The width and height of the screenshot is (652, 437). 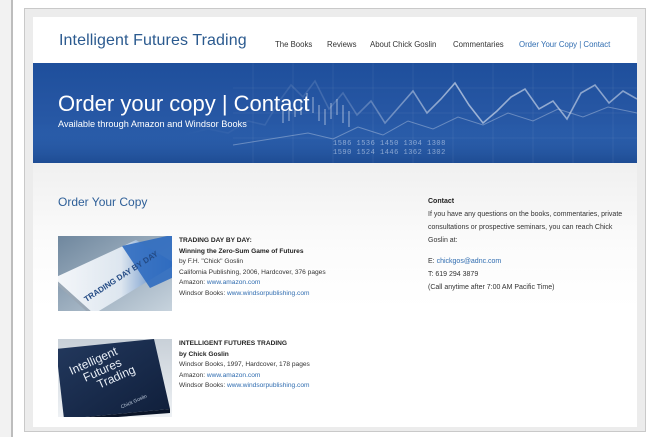 I want to click on nav-about: About Chick Goslin, so click(x=403, y=44).